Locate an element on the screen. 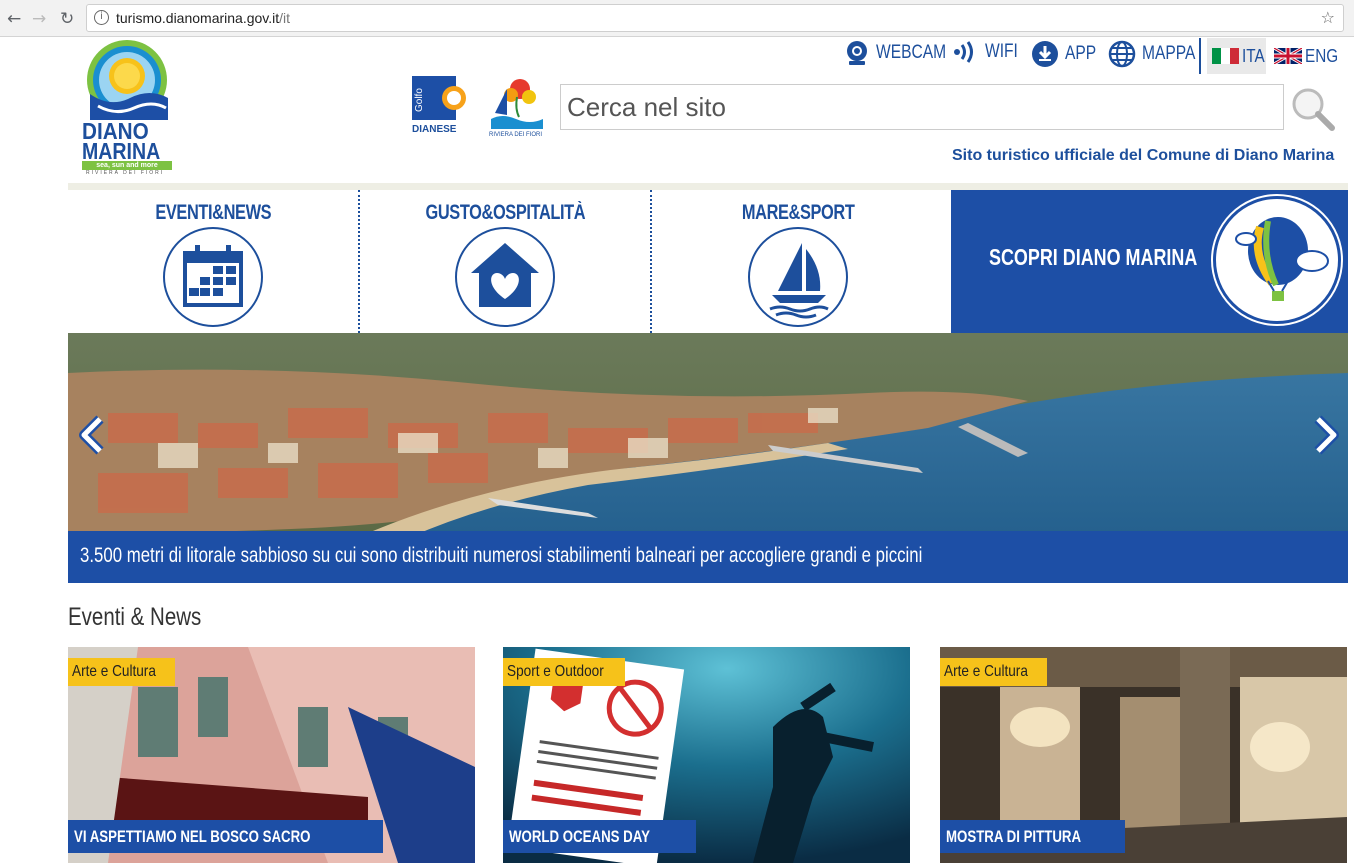  reload-icon: ↻ is located at coordinates (67, 19).